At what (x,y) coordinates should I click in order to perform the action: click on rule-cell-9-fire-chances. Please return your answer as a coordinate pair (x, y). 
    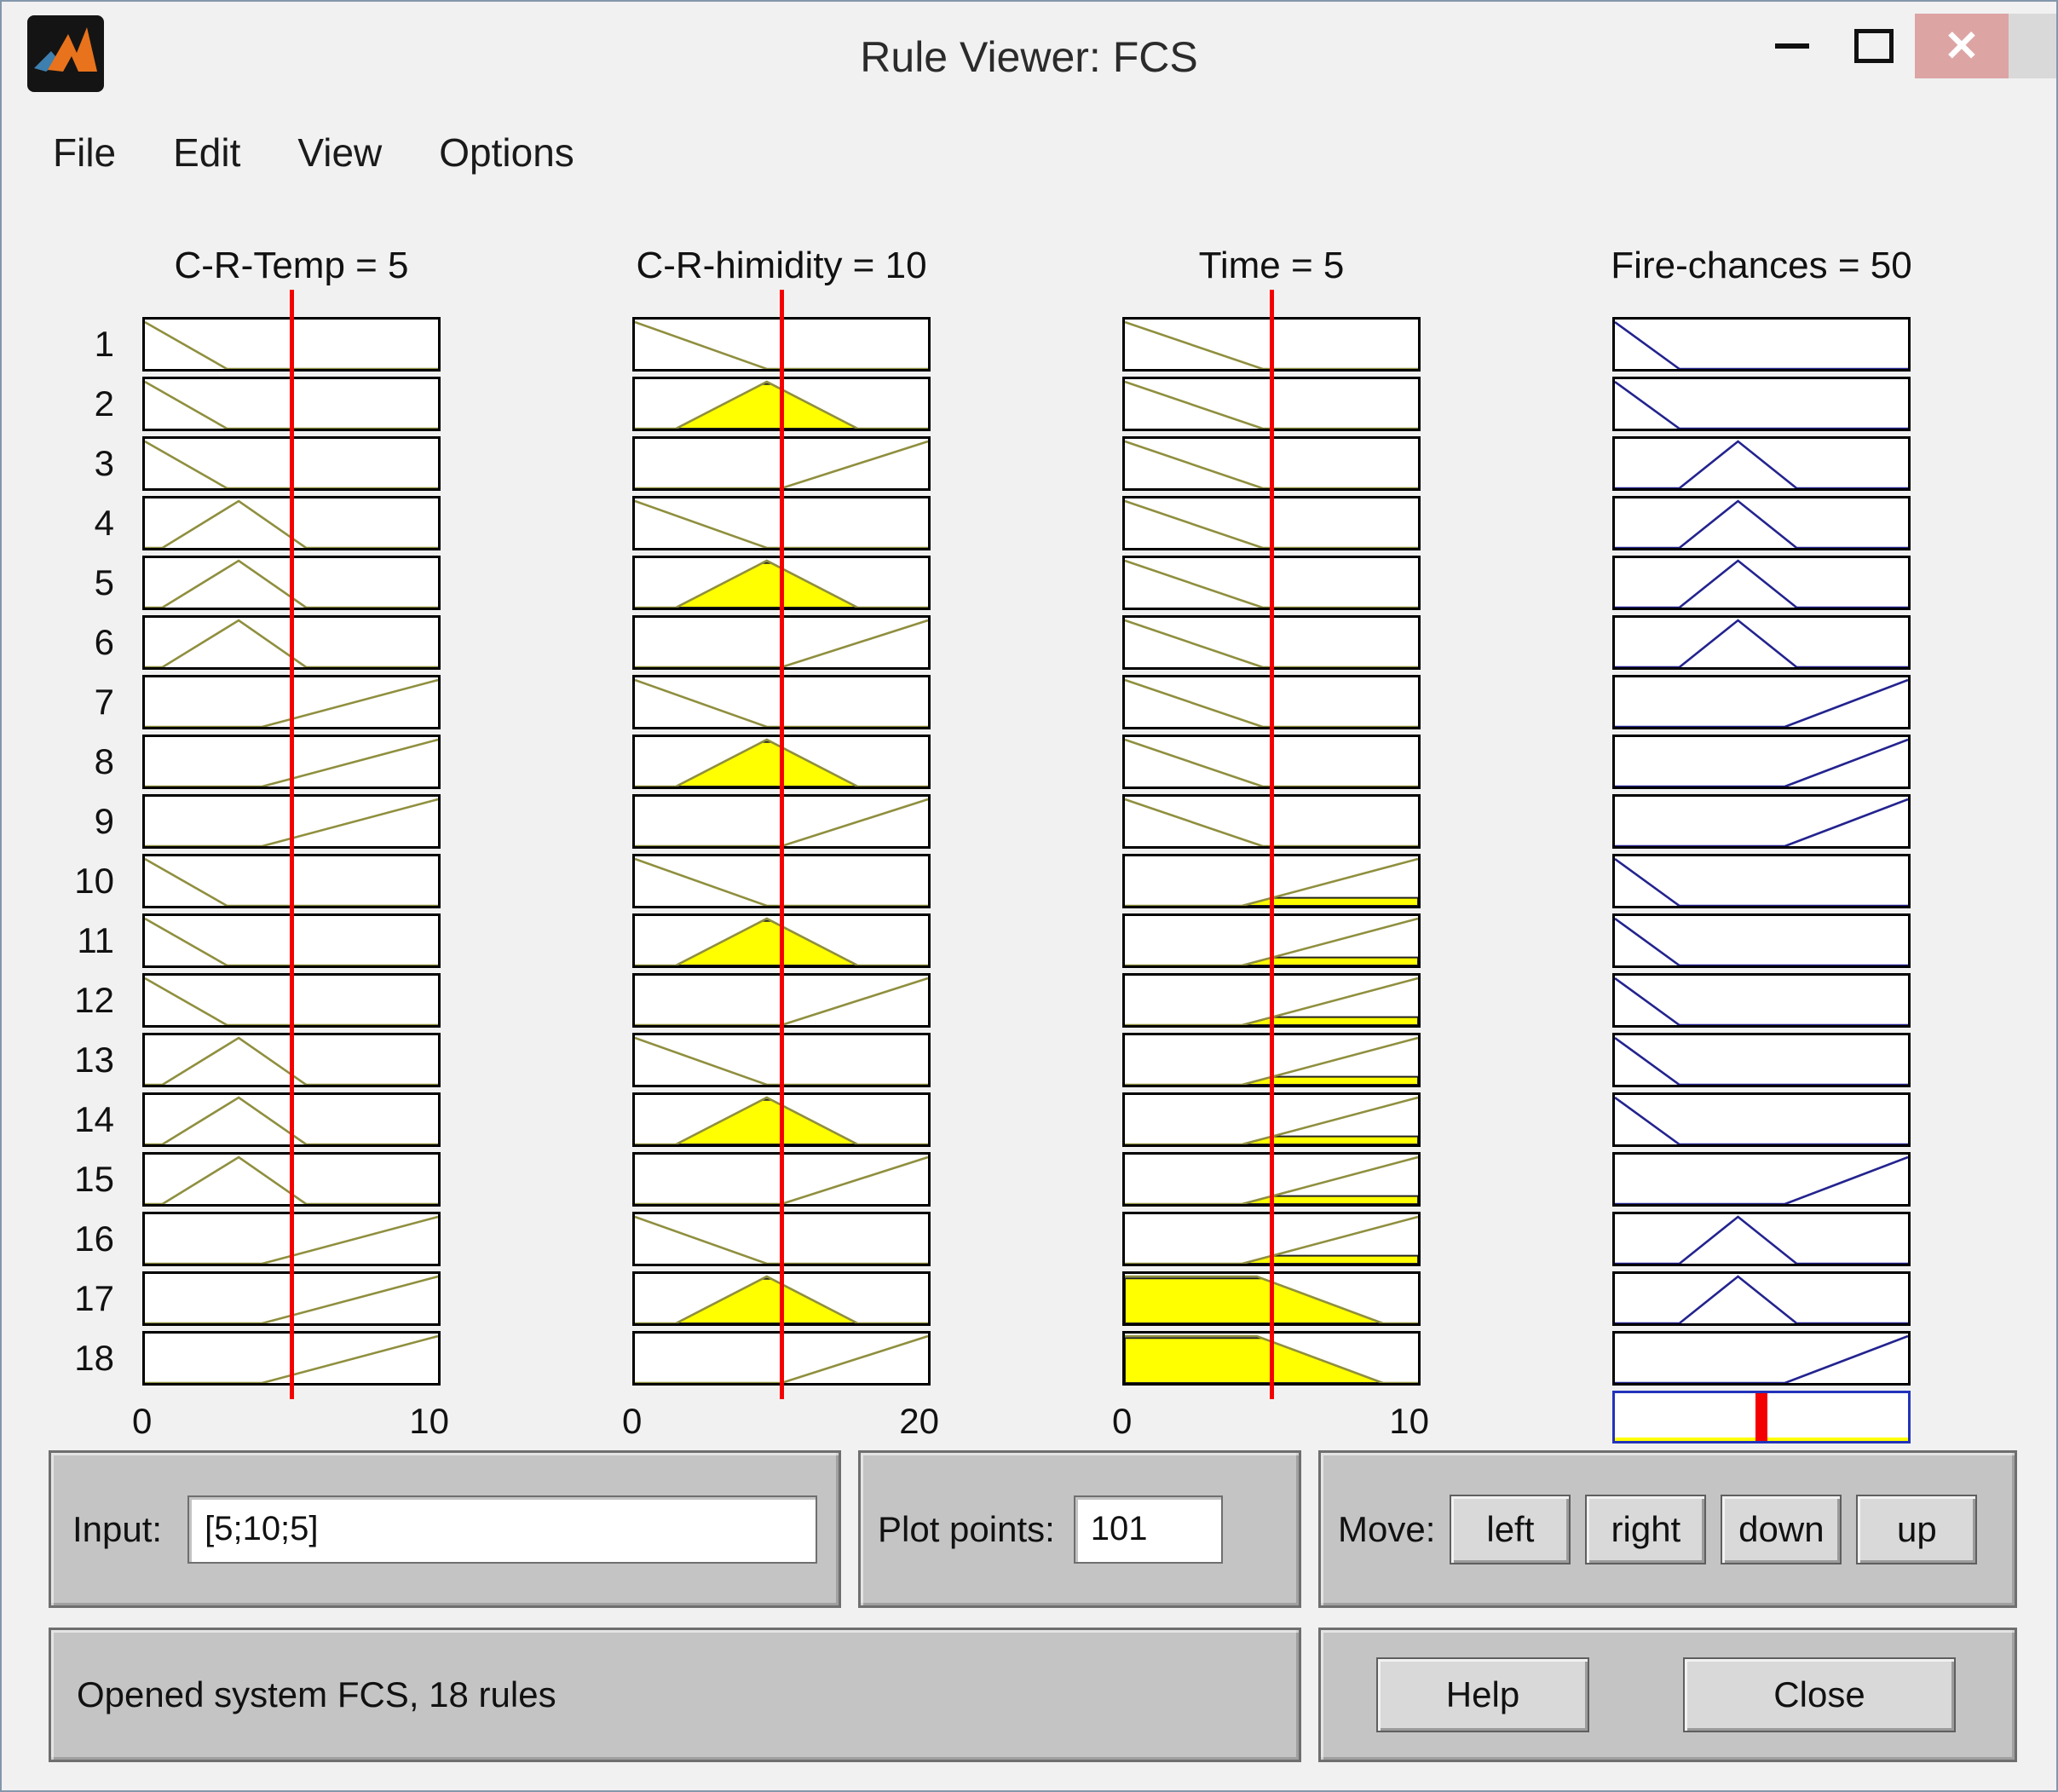
    Looking at the image, I should click on (1762, 822).